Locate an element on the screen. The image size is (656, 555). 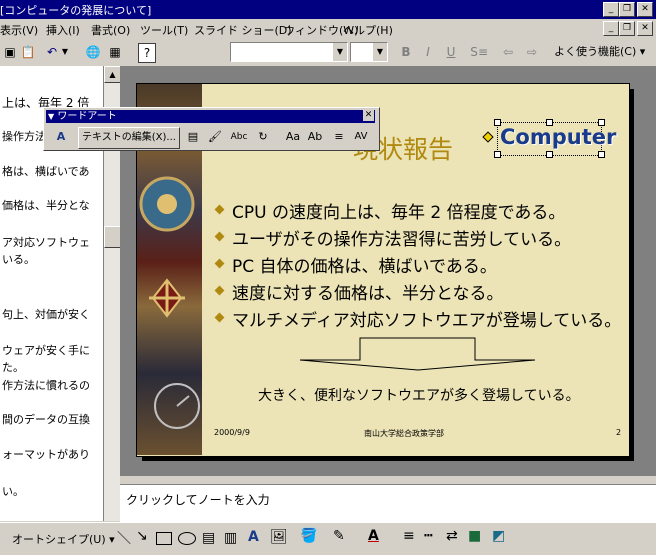
rectangle-icon is located at coordinates (164, 538).